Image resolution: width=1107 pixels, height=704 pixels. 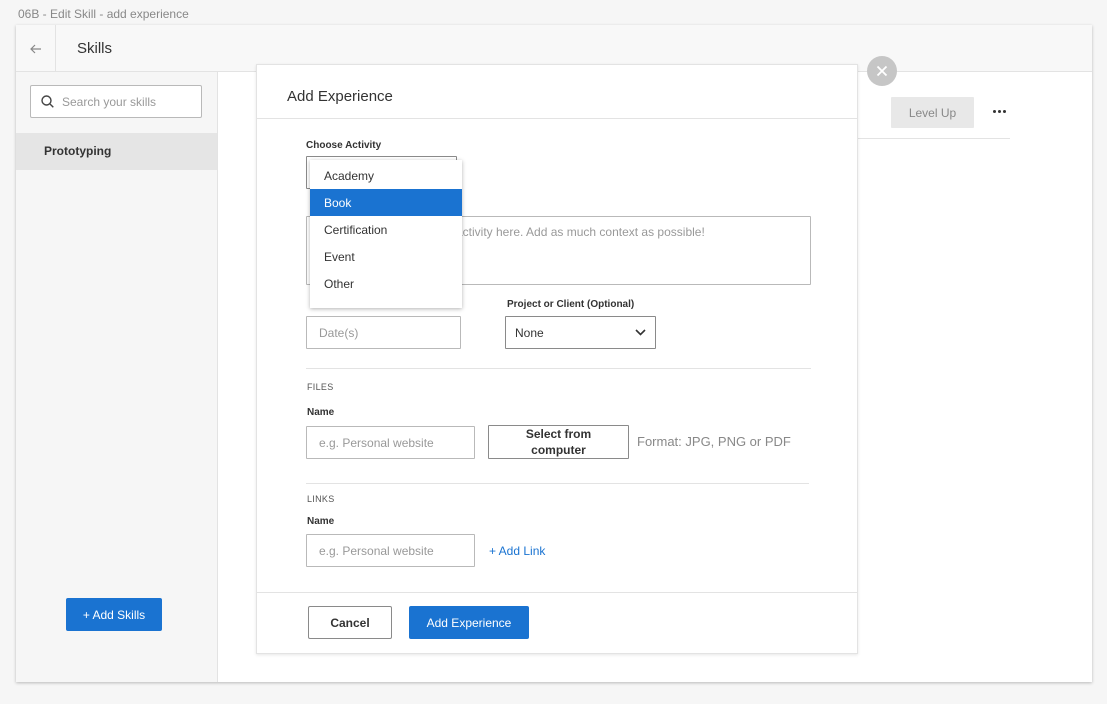 I want to click on activity-option: Other, so click(x=386, y=283).